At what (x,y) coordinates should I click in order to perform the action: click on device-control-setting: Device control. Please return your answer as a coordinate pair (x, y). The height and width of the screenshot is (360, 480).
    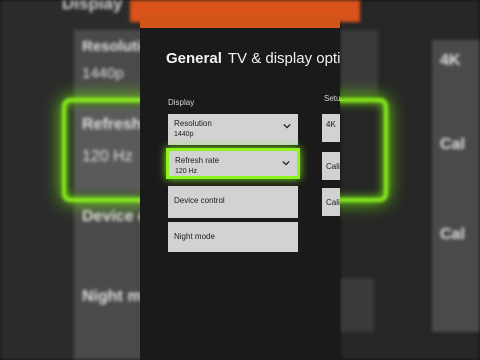
    Looking at the image, I should click on (233, 202).